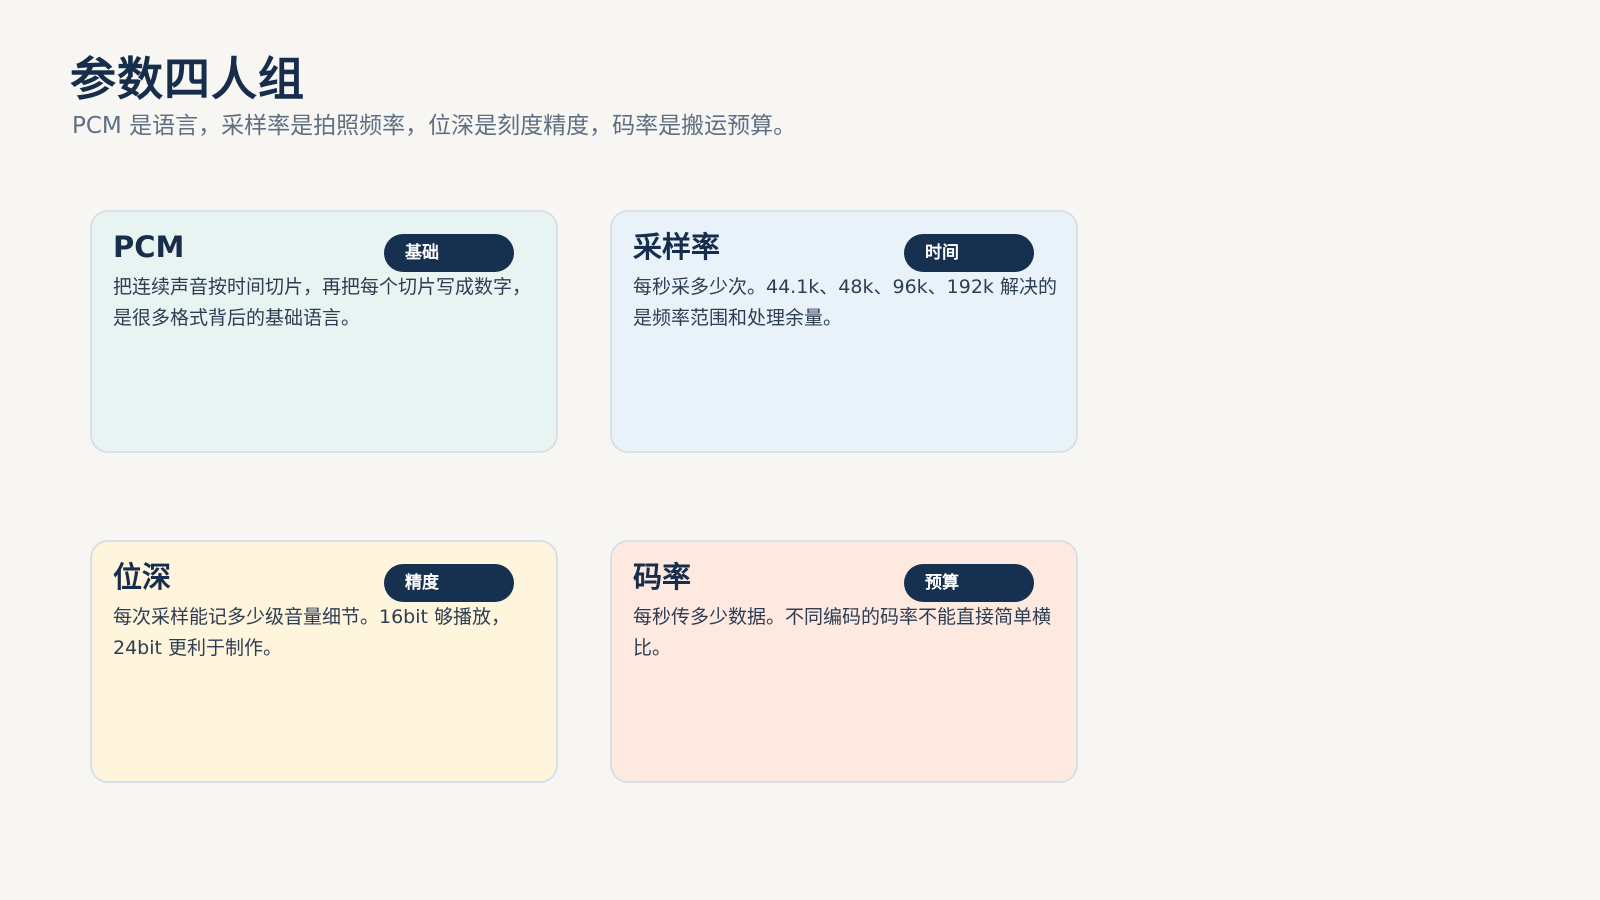  Describe the element at coordinates (312, 632) in the screenshot. I see `card-description: 每次采样能记多少级音量细节。16bit 够播放，24bit 更利于制作。` at that location.